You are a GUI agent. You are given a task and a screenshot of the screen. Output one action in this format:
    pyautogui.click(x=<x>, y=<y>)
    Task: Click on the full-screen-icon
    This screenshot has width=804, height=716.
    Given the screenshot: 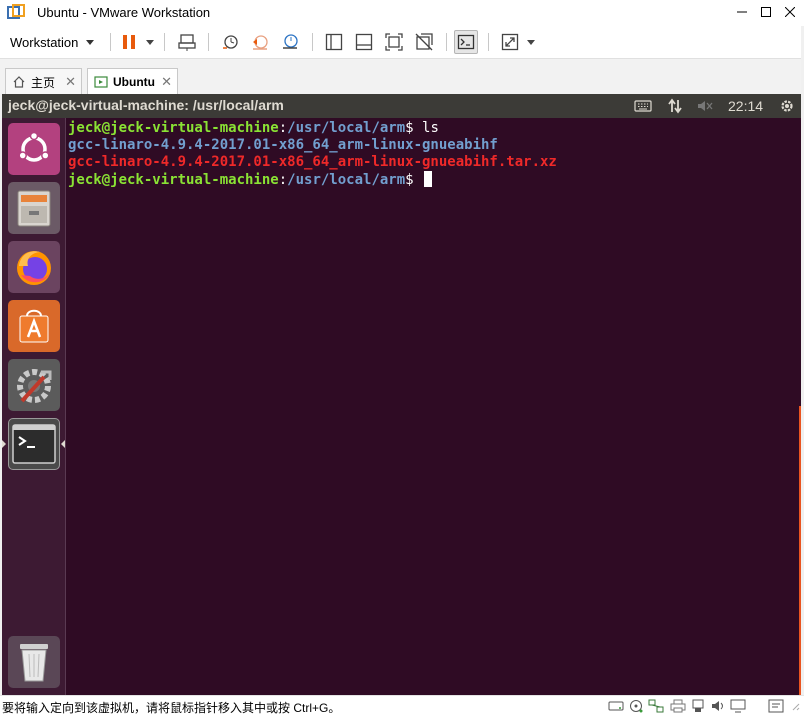 What is the action you would take?
    pyautogui.click(x=394, y=42)
    